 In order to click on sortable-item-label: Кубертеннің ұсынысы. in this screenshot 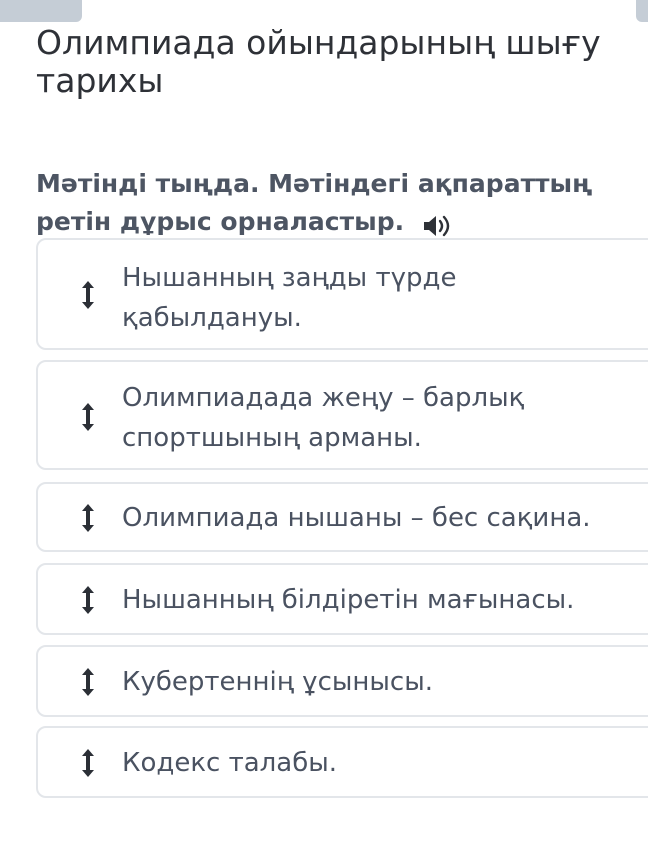, I will do `click(278, 682)`.